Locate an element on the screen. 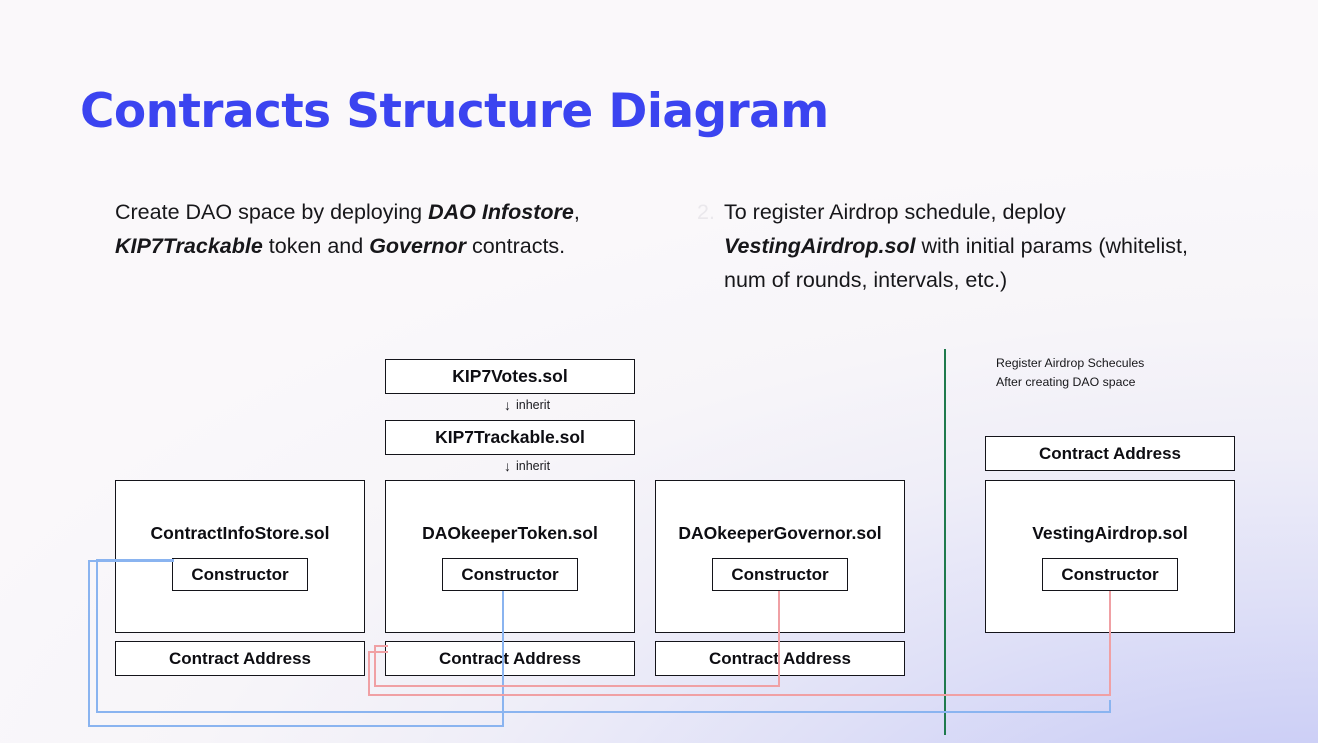 The height and width of the screenshot is (743, 1318). address-contractinfostore: Contract Address is located at coordinates (240, 658).